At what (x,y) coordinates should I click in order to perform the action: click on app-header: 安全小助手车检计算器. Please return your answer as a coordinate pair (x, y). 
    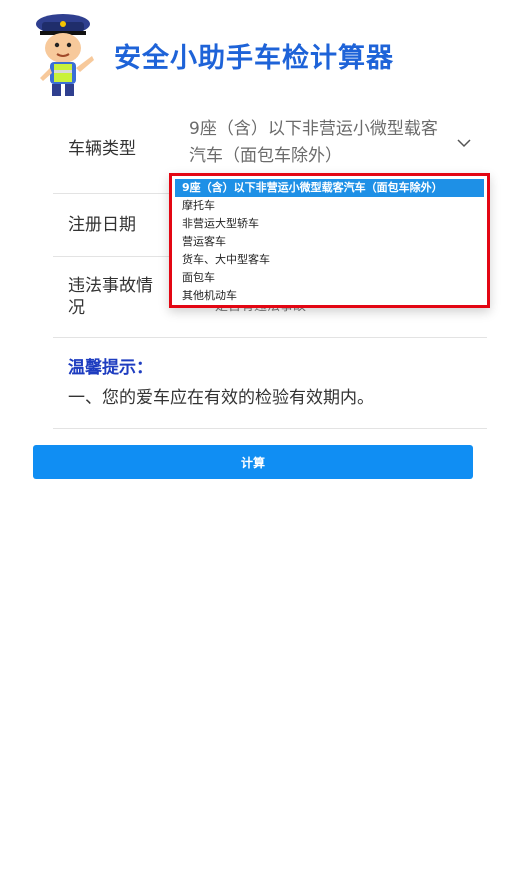
    Looking at the image, I should click on (252, 55).